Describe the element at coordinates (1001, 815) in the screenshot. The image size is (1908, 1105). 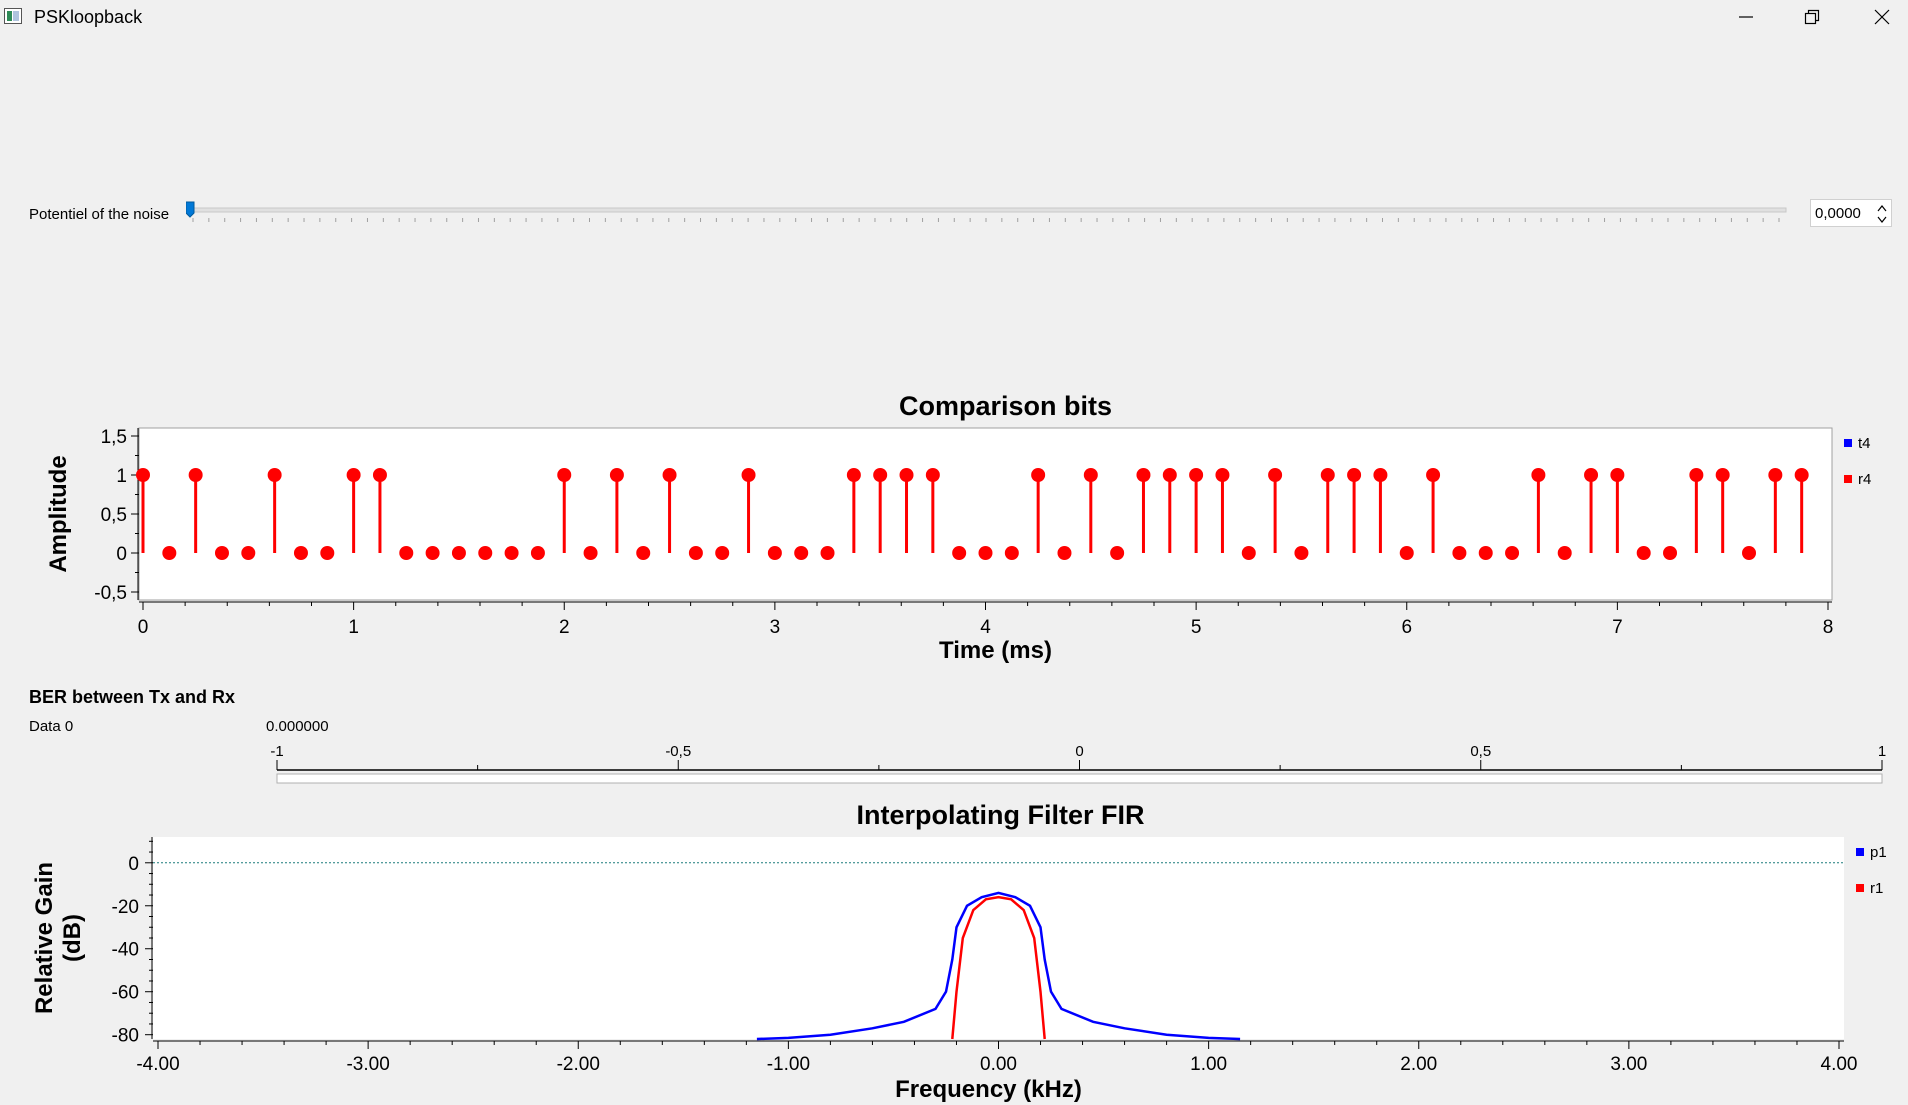
I see `chart-title: Interpolating Filter FIR` at that location.